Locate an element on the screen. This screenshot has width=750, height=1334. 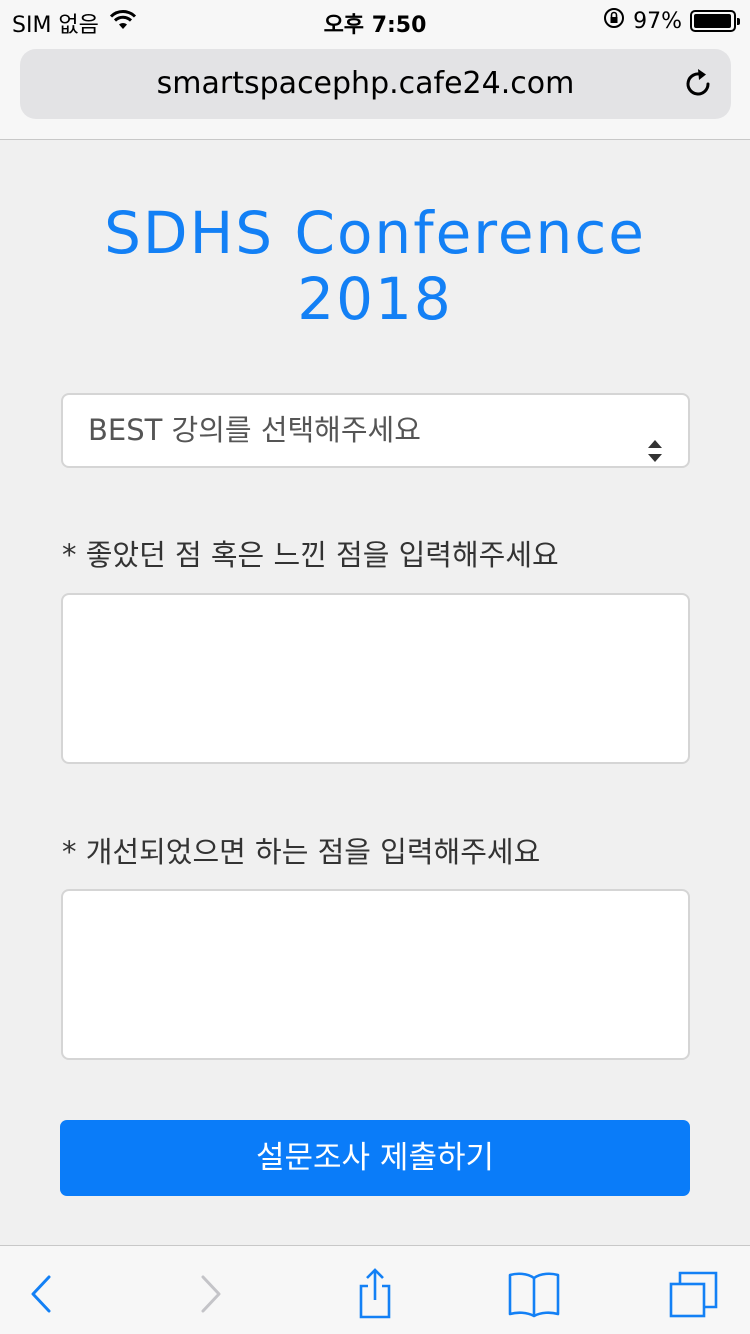
page-title: SDHS Conference 2018 is located at coordinates (375, 266).